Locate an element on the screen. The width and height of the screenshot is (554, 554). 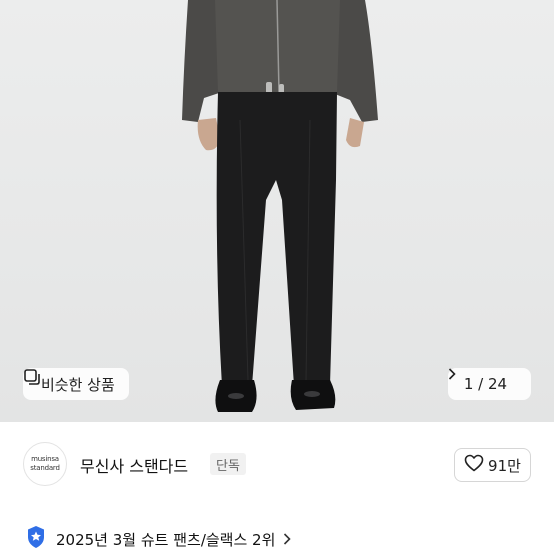
brand-logo: musinsa standard is located at coordinates (45, 464).